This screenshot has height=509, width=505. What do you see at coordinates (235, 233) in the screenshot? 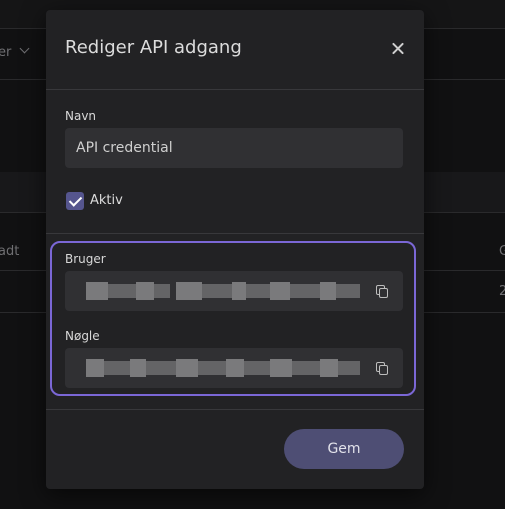
I see `section-divider` at bounding box center [235, 233].